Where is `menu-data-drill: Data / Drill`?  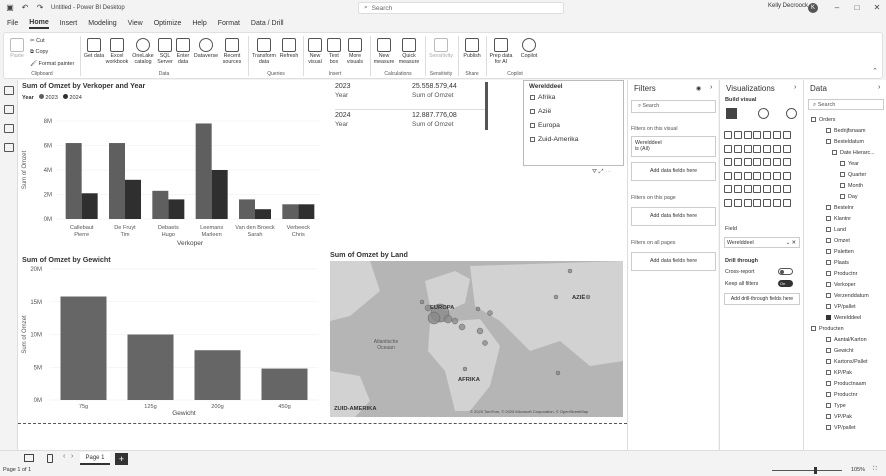
menu-data-drill: Data / Drill is located at coordinates (267, 23).